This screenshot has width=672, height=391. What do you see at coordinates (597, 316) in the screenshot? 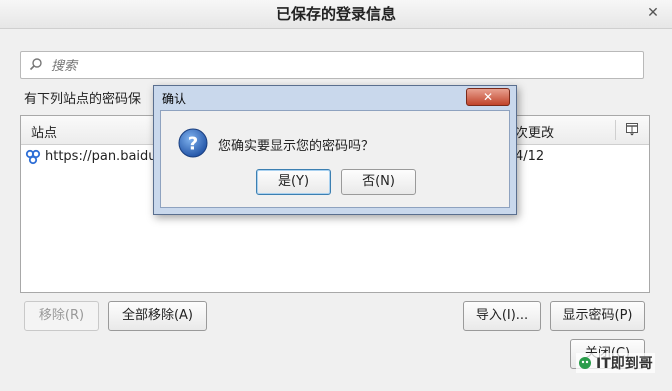
I see `show-passwords-button: 显示密码(P)` at bounding box center [597, 316].